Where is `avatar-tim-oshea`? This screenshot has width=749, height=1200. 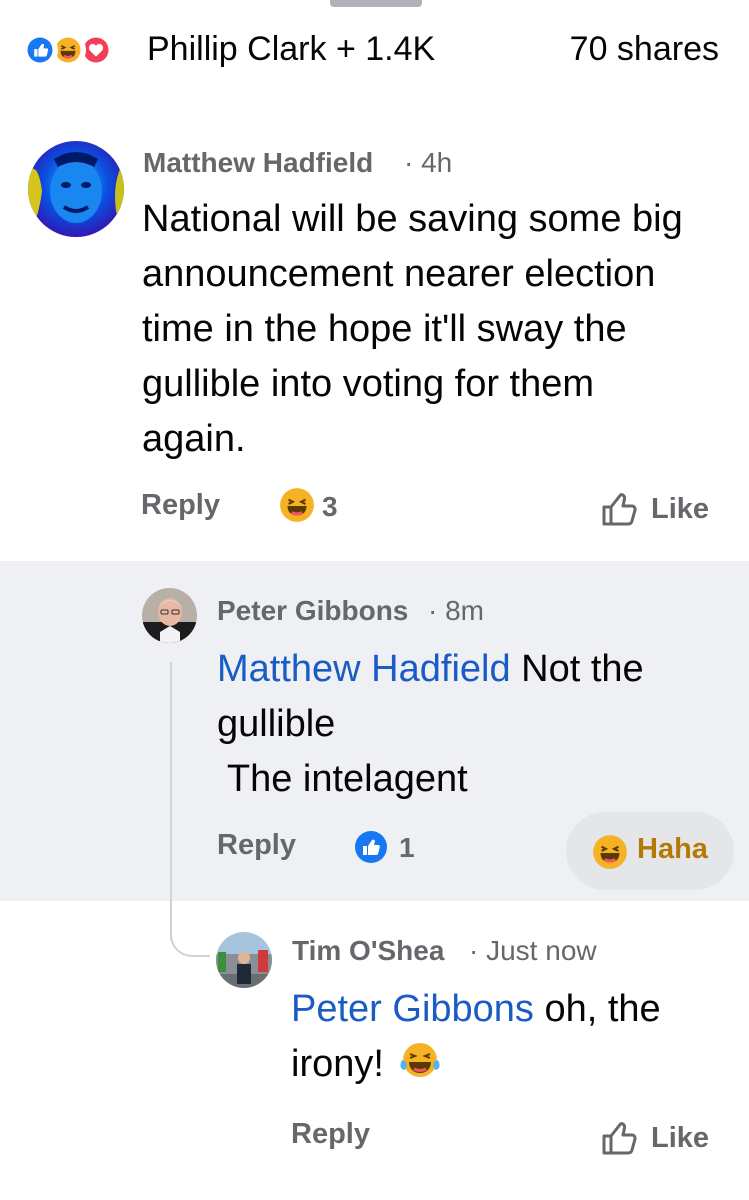 avatar-tim-oshea is located at coordinates (244, 960).